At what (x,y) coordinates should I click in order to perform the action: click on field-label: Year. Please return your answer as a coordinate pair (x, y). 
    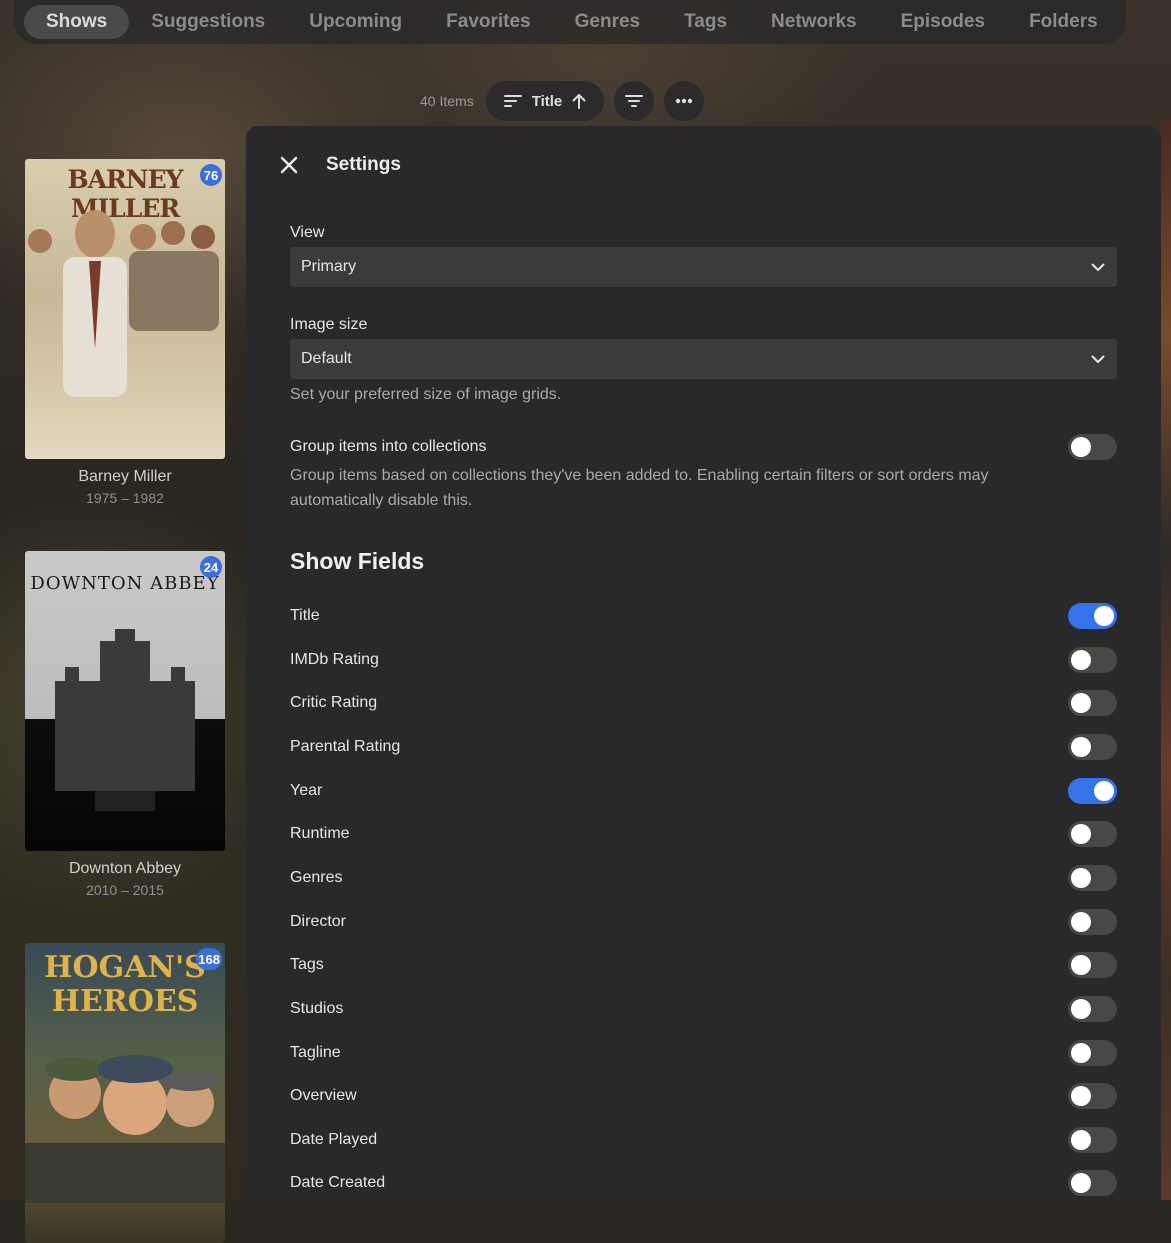
    Looking at the image, I should click on (306, 790).